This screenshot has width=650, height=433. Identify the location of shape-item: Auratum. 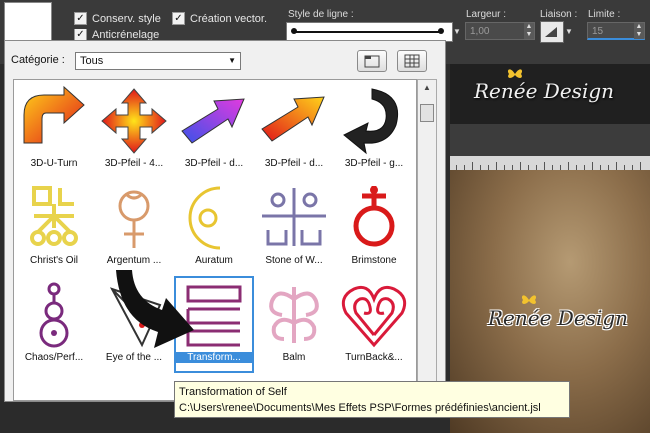
(214, 227).